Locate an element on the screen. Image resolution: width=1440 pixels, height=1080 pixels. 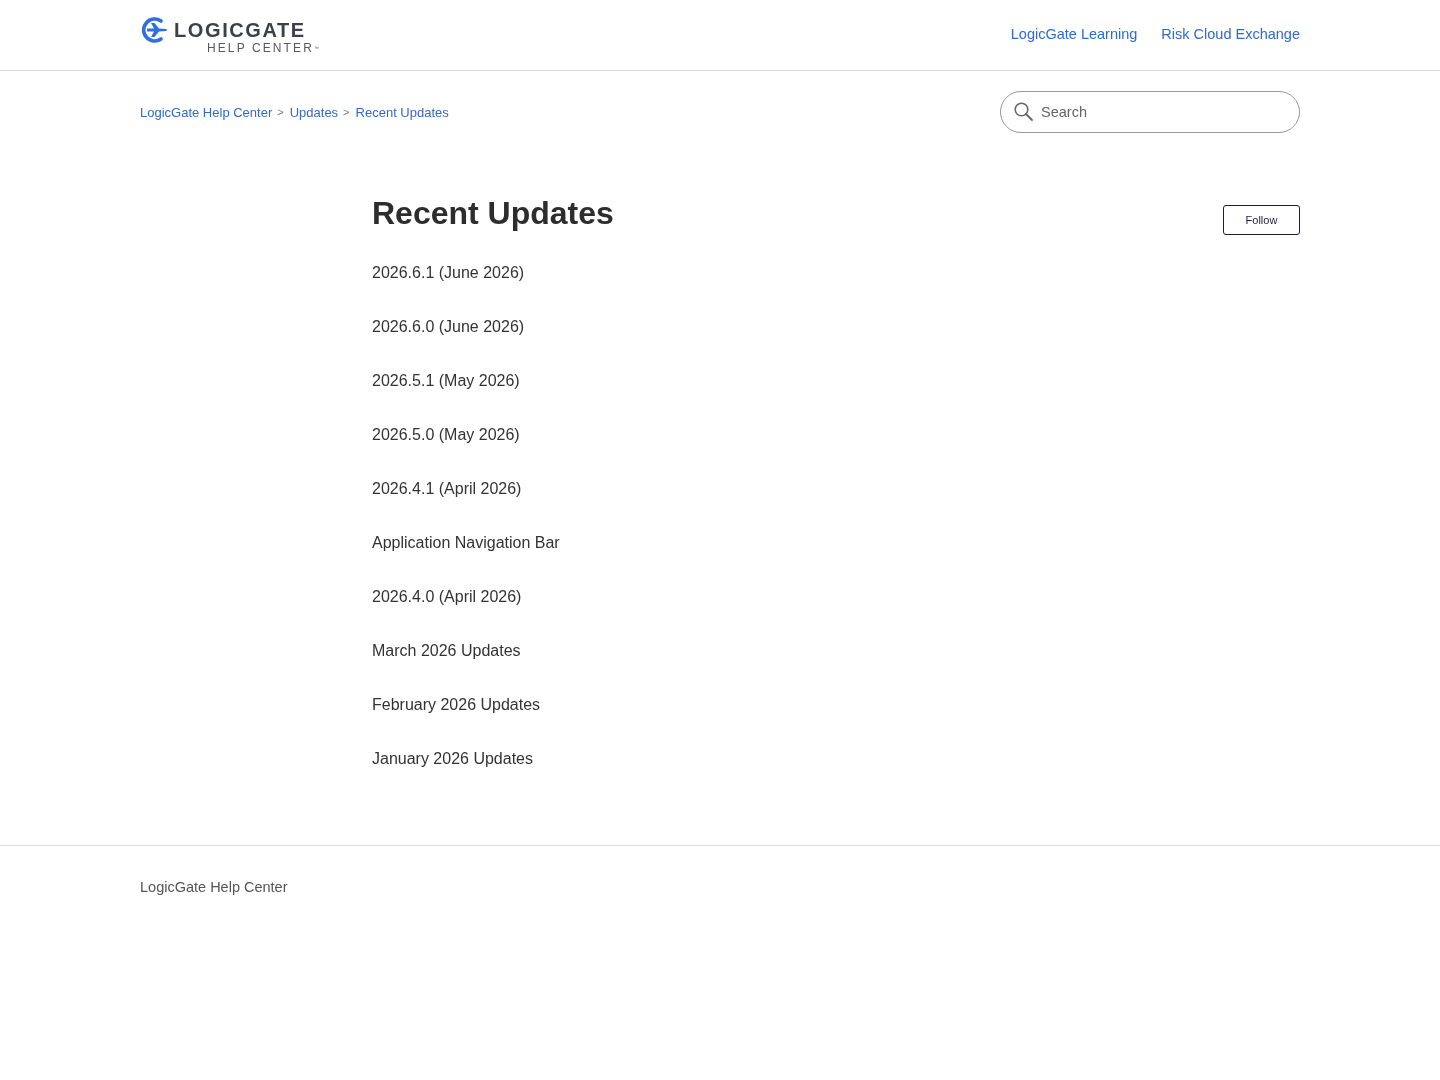
breadcrumb-link: Updates is located at coordinates (314, 112).